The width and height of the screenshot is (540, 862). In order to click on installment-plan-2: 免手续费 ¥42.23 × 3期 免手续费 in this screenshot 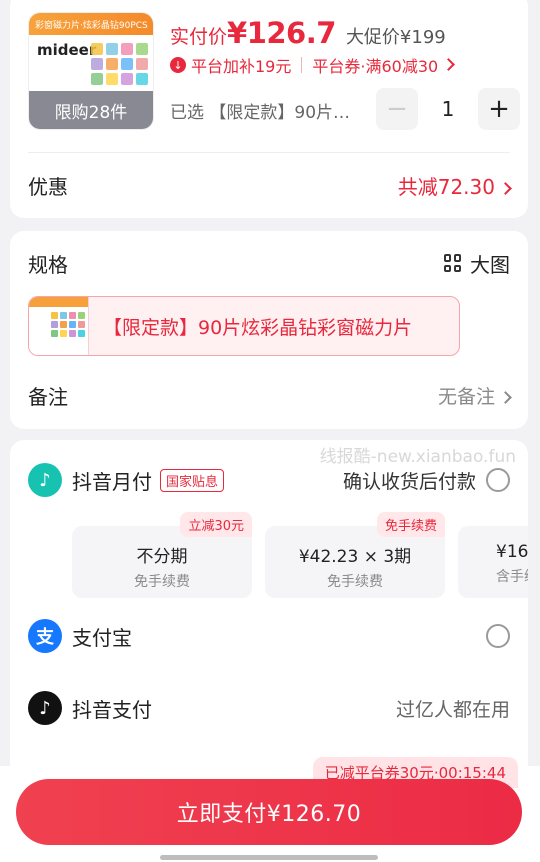, I will do `click(355, 555)`.